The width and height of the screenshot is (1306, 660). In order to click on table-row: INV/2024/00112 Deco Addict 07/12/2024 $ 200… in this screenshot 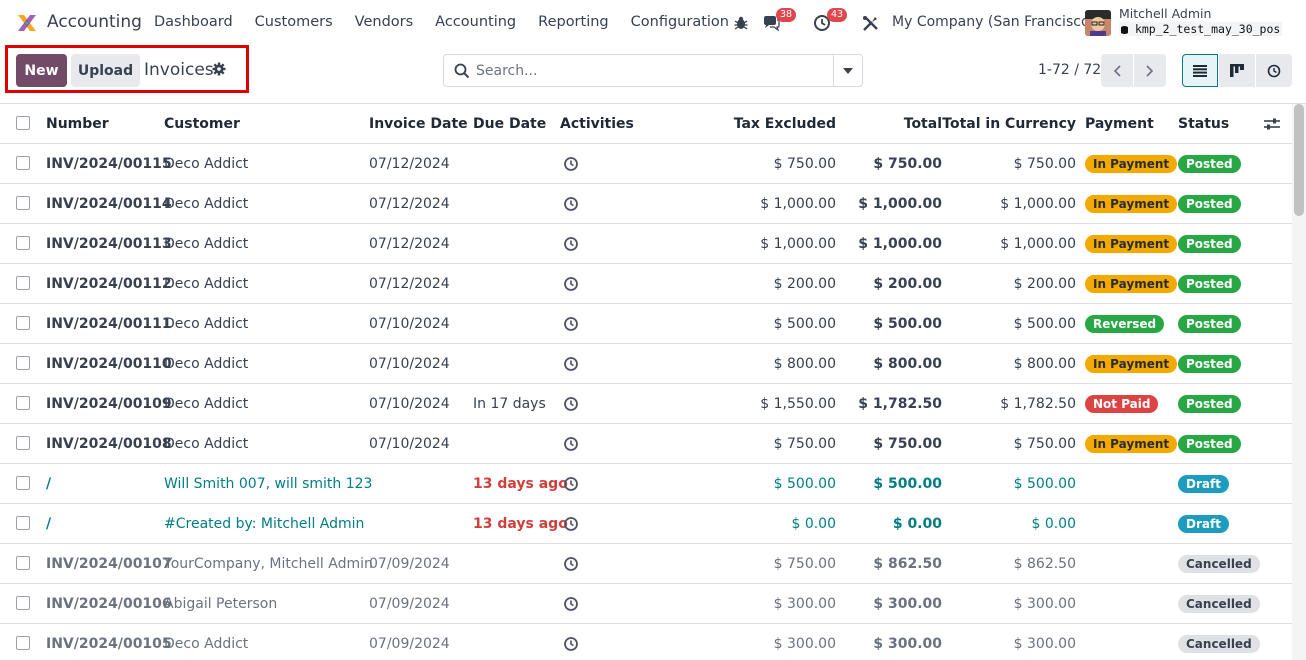, I will do `click(646, 284)`.